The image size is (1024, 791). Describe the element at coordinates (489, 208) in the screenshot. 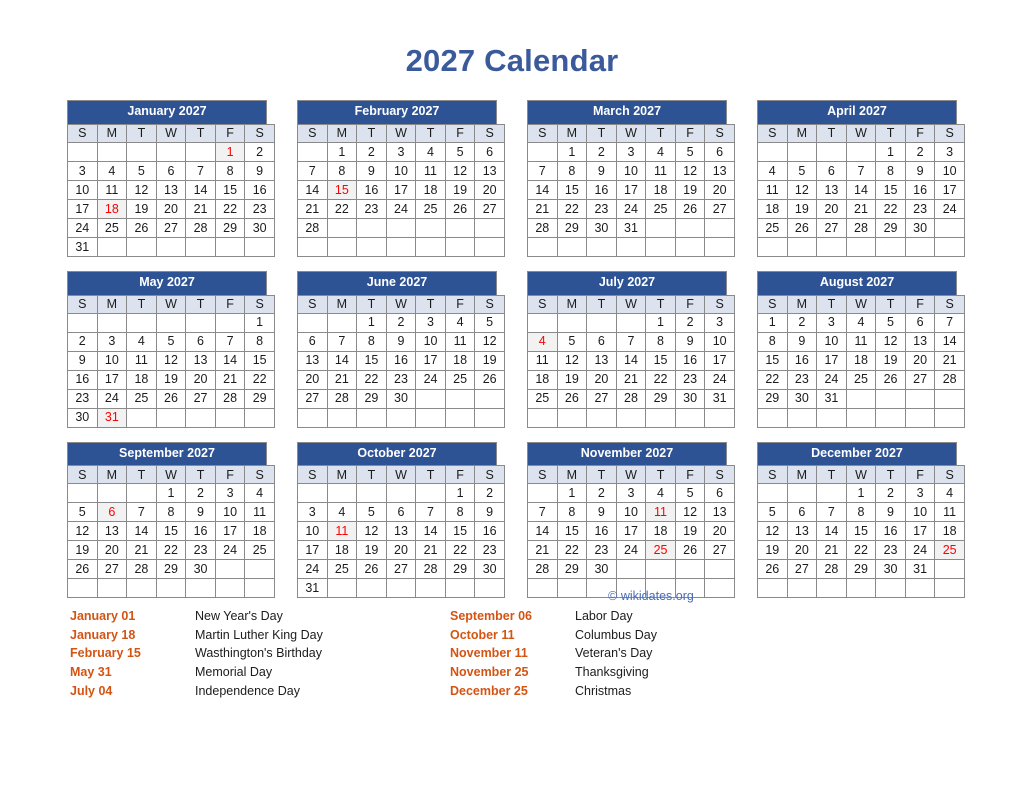

I see `day-cell: 27` at that location.